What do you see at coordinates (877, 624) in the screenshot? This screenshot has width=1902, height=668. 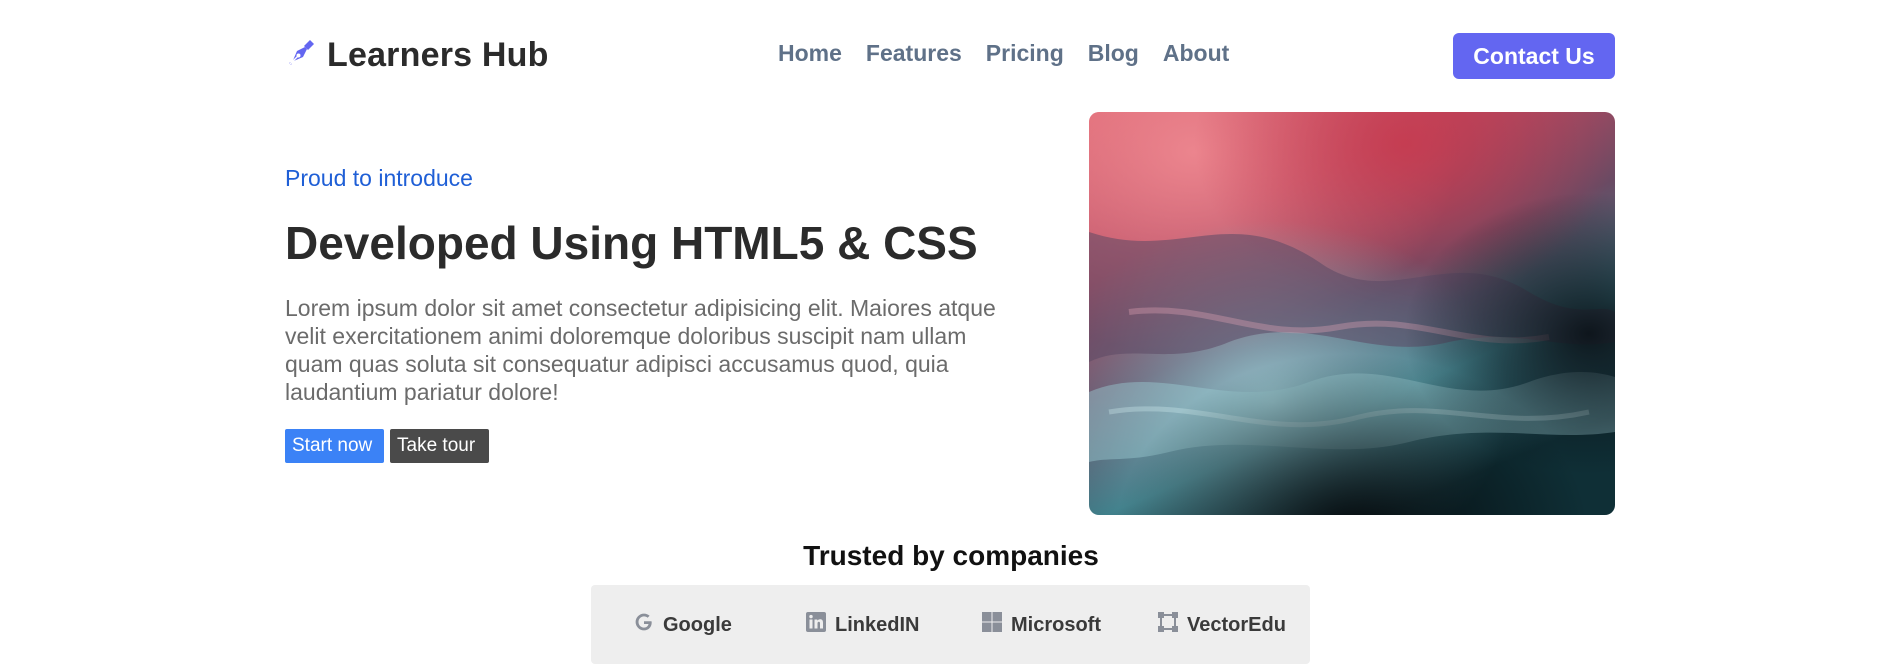 I see `company-name: LinkedIN` at bounding box center [877, 624].